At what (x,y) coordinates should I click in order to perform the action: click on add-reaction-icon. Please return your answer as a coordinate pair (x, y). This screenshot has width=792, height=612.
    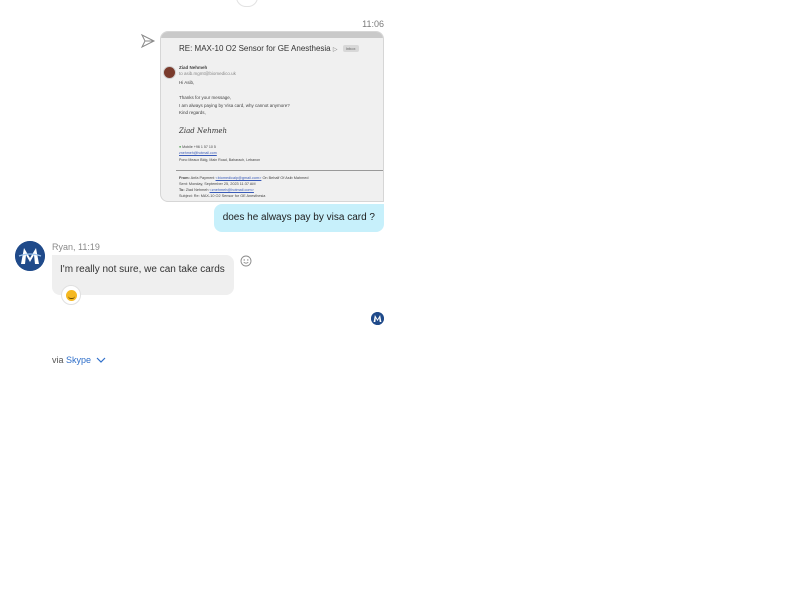
    Looking at the image, I should click on (246, 261).